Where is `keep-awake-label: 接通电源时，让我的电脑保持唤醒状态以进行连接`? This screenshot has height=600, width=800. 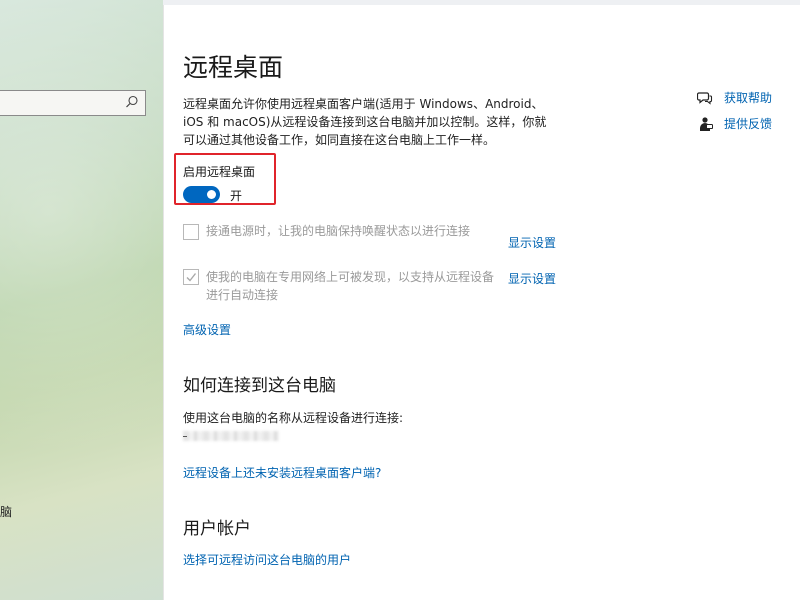
keep-awake-label: 接通电源时，让我的电脑保持唤醒状态以进行连接 is located at coordinates (338, 231).